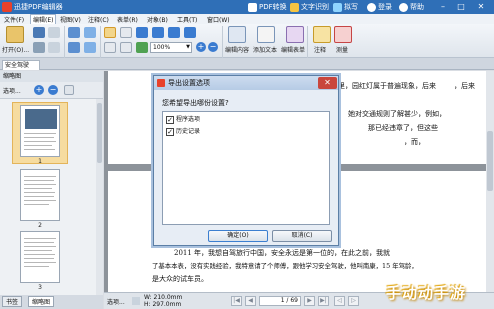 This screenshot has height=309, width=494. I want to click on last-page-button: ▶|, so click(323, 301).